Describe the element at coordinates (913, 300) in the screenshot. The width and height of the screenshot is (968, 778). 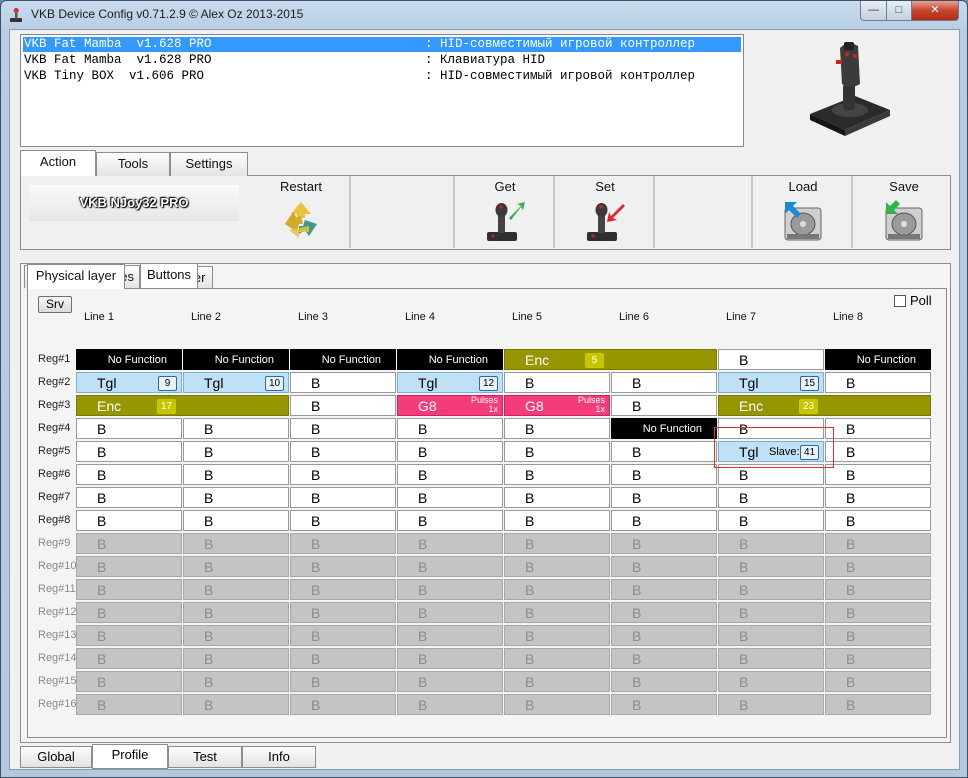
I see `poll-checkbox: Poll` at that location.